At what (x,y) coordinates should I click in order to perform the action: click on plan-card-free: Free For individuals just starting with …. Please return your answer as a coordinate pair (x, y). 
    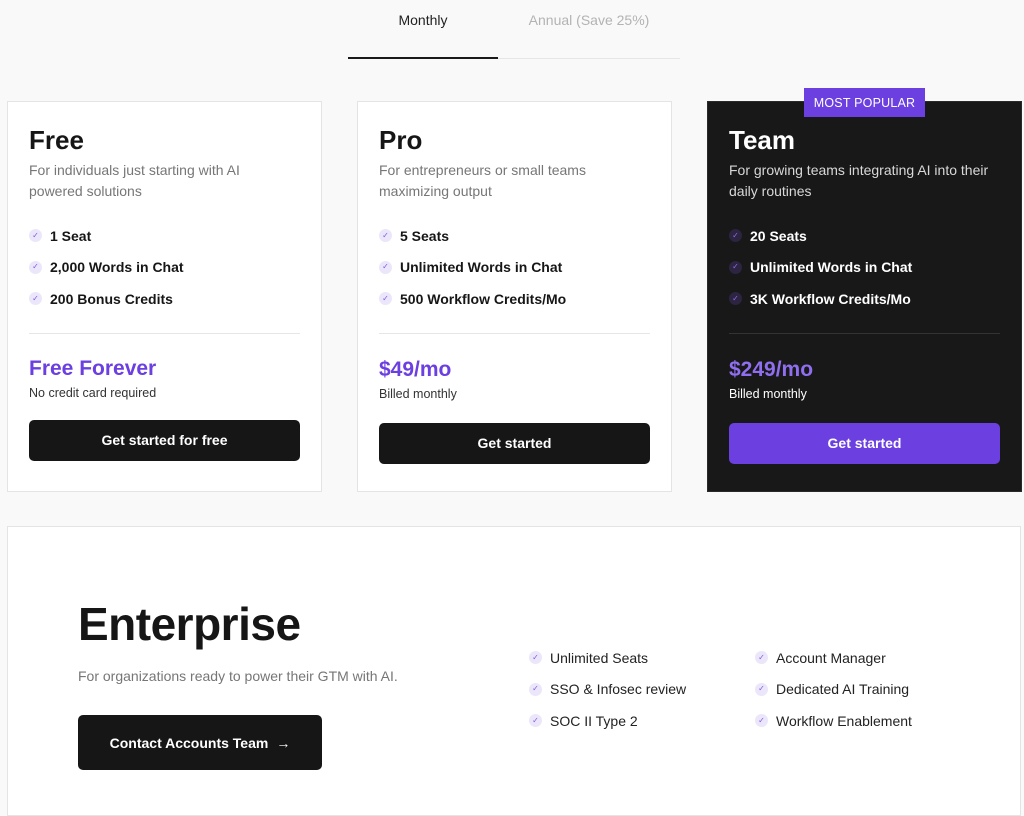
    Looking at the image, I should click on (164, 296).